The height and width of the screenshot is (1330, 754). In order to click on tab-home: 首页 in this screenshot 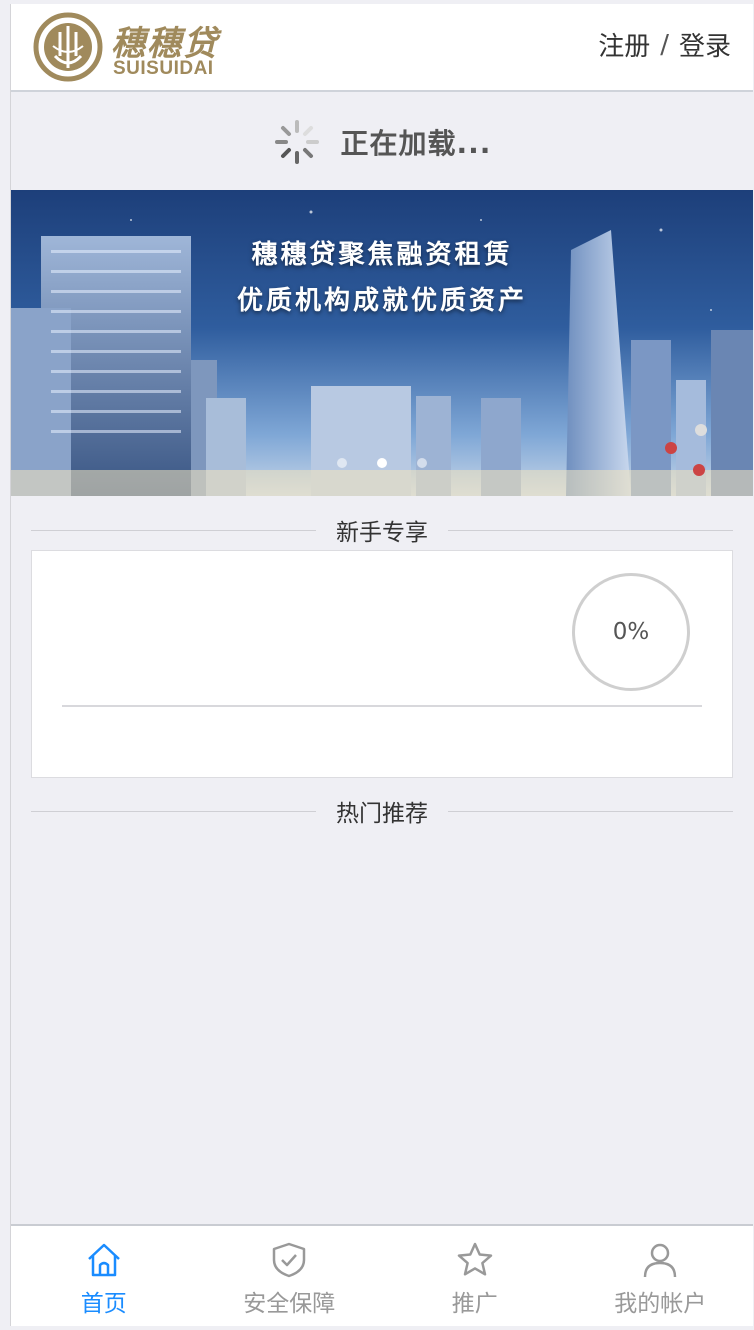, I will do `click(104, 1276)`.